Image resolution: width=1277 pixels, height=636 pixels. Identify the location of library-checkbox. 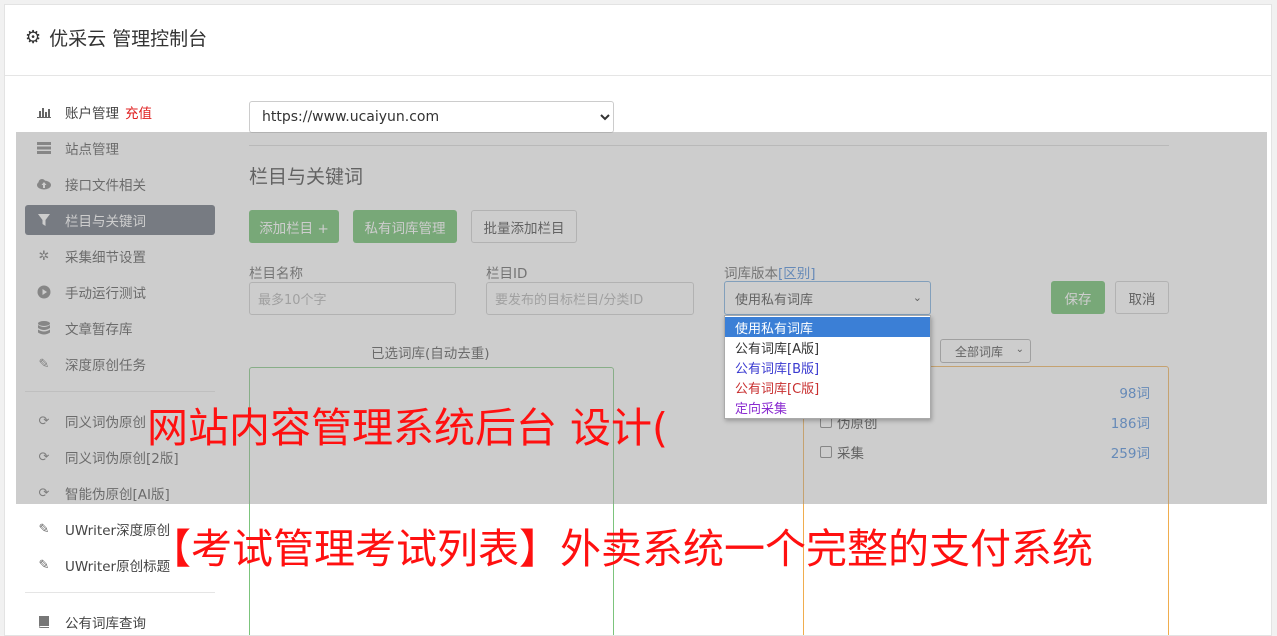
(826, 452).